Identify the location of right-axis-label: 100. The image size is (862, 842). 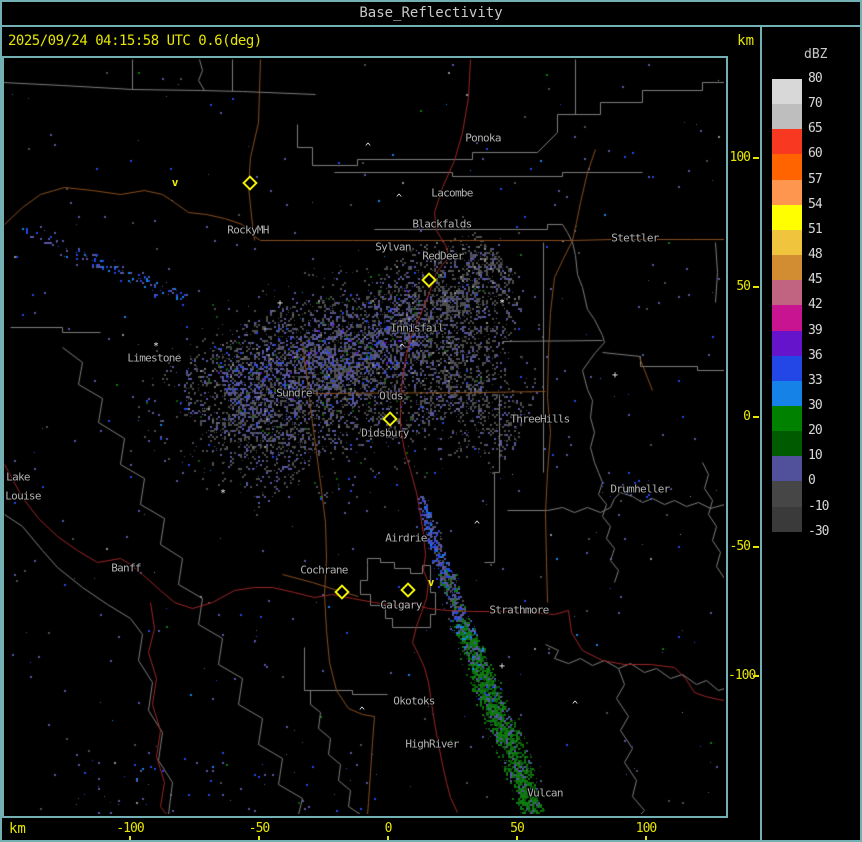
(740, 157).